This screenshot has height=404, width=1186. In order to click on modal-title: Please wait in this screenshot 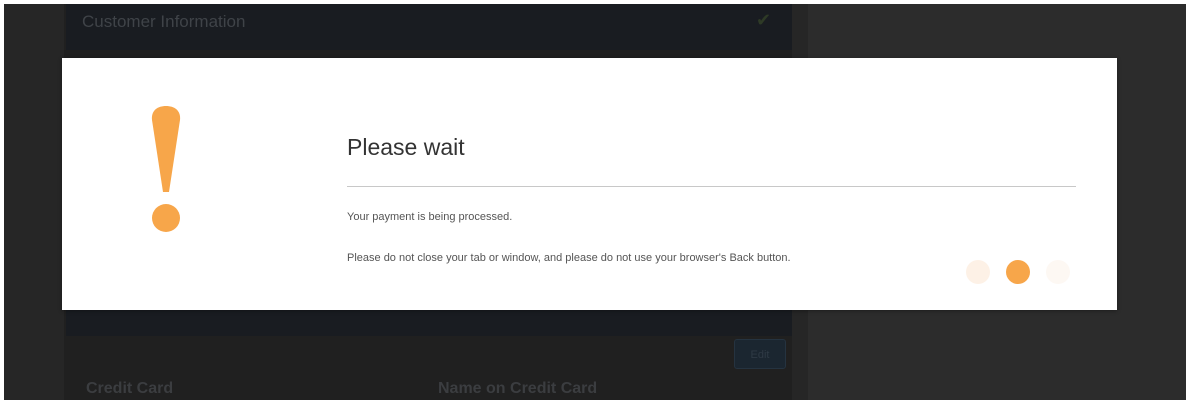, I will do `click(406, 147)`.